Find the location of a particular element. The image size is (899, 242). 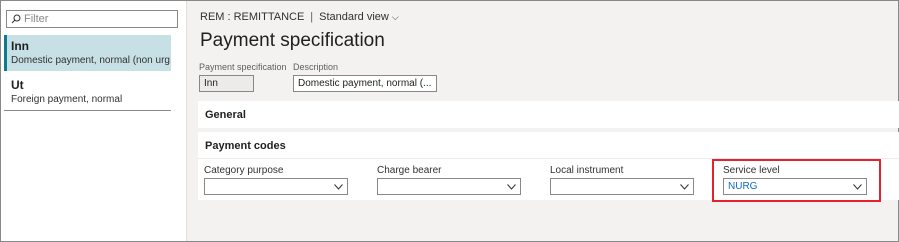

charge-bearer-dropdown is located at coordinates (449, 186).